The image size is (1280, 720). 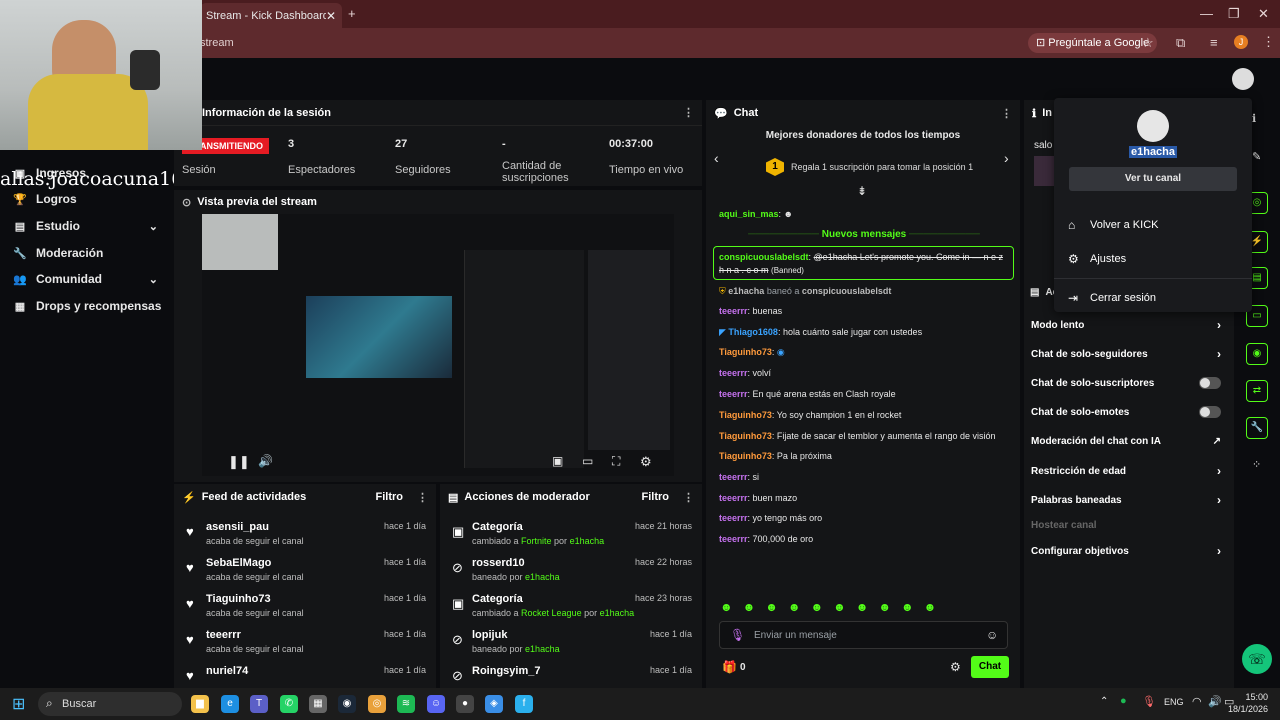 I want to click on send-chat-button: Chat, so click(x=990, y=667).